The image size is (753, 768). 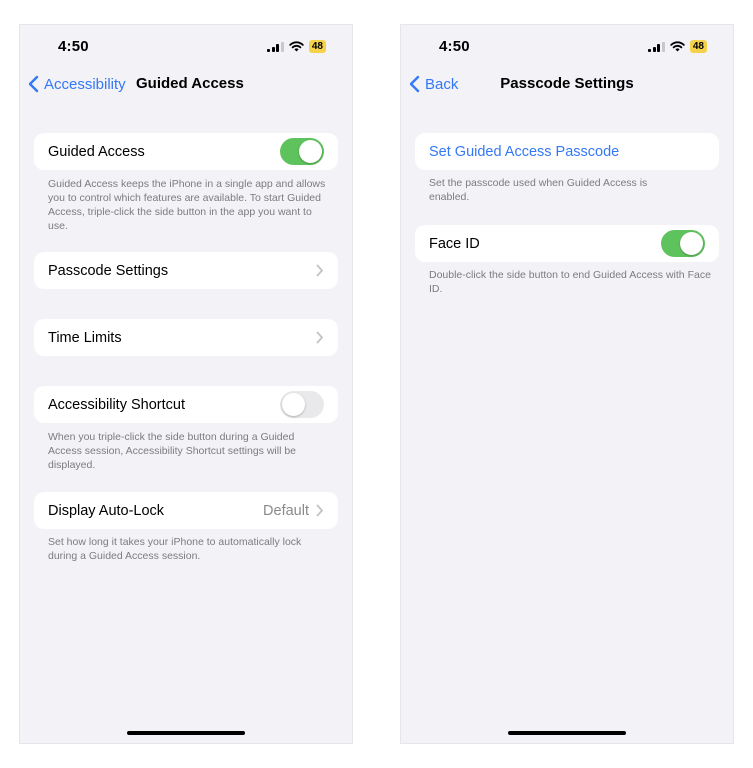 What do you see at coordinates (567, 243) in the screenshot?
I see `face-id-row: Face ID` at bounding box center [567, 243].